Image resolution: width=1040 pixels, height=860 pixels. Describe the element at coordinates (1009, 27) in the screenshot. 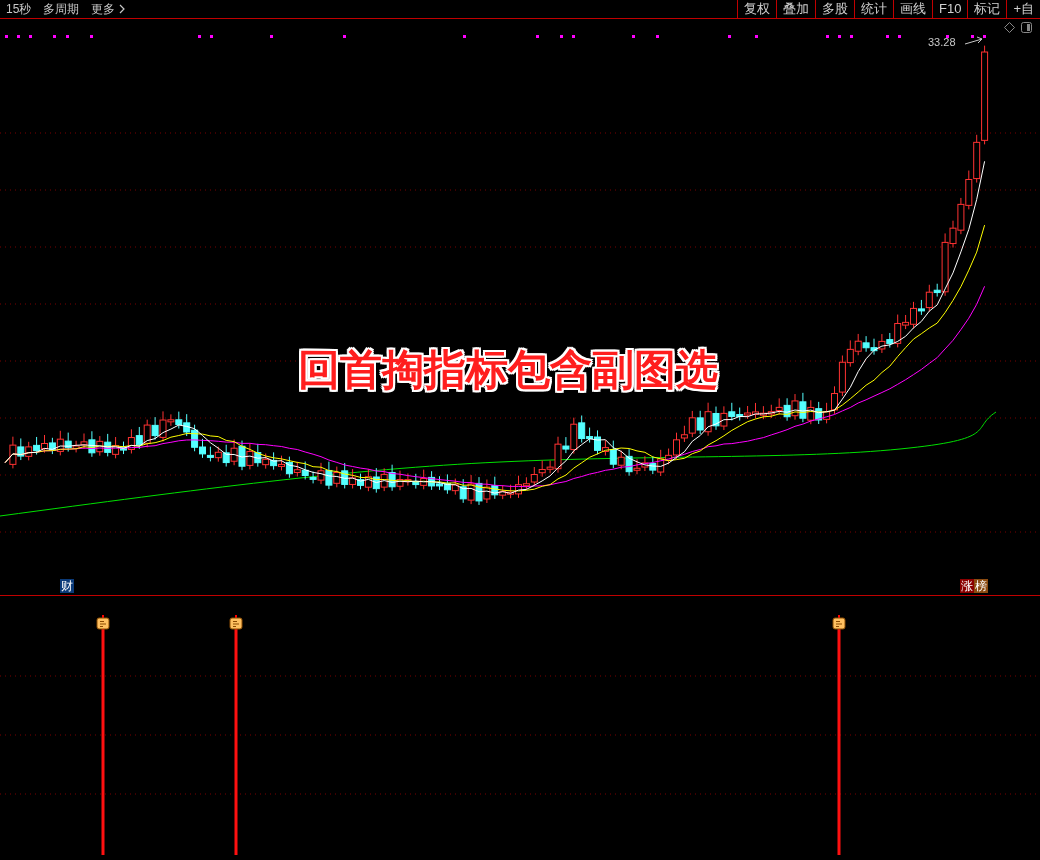

I see `diamond-icon` at that location.